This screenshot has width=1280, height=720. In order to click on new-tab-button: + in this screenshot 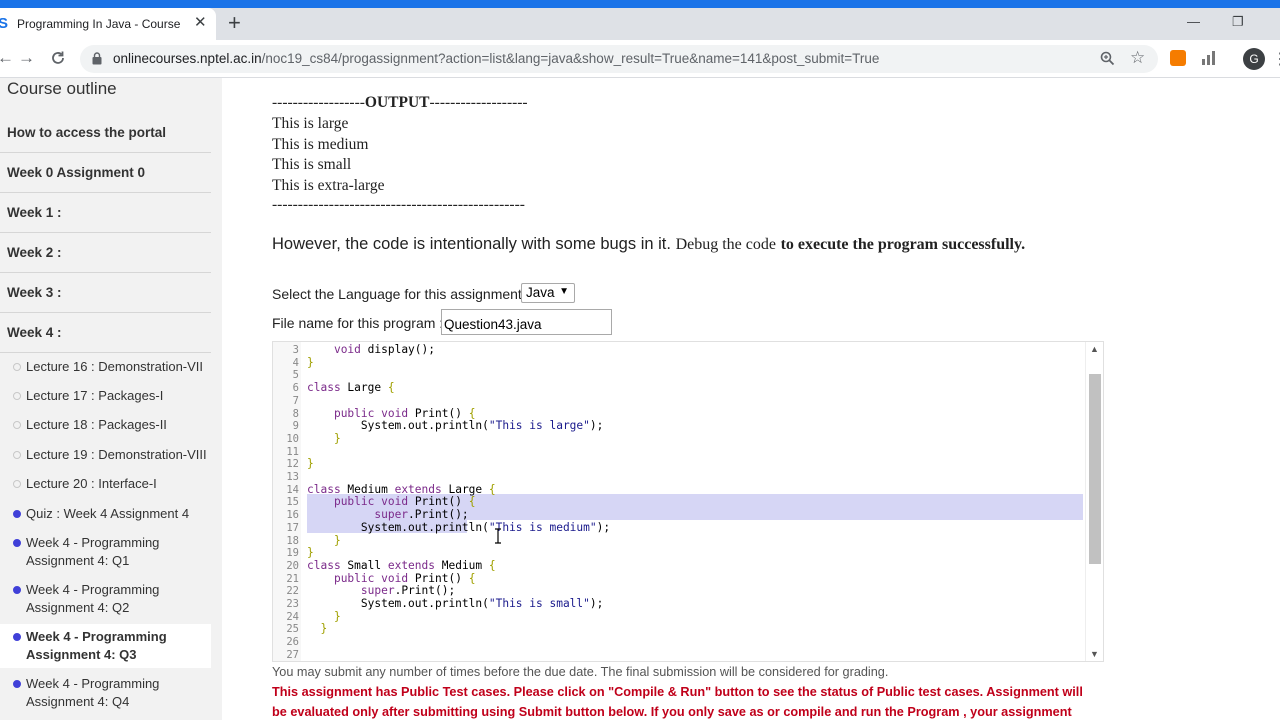, I will do `click(234, 23)`.